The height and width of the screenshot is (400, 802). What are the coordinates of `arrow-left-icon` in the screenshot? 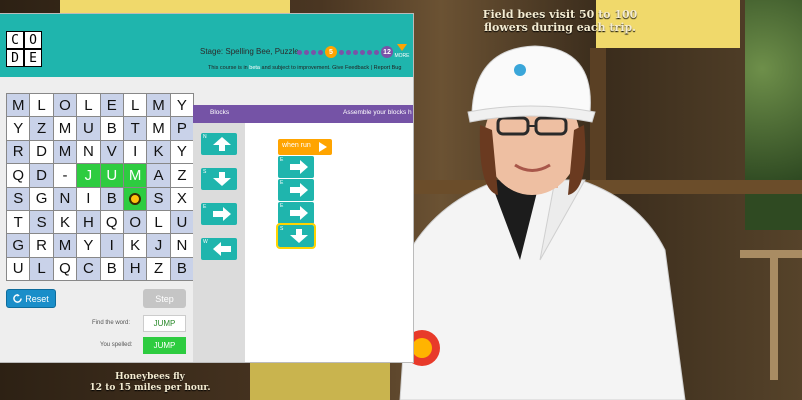 It's located at (222, 249).